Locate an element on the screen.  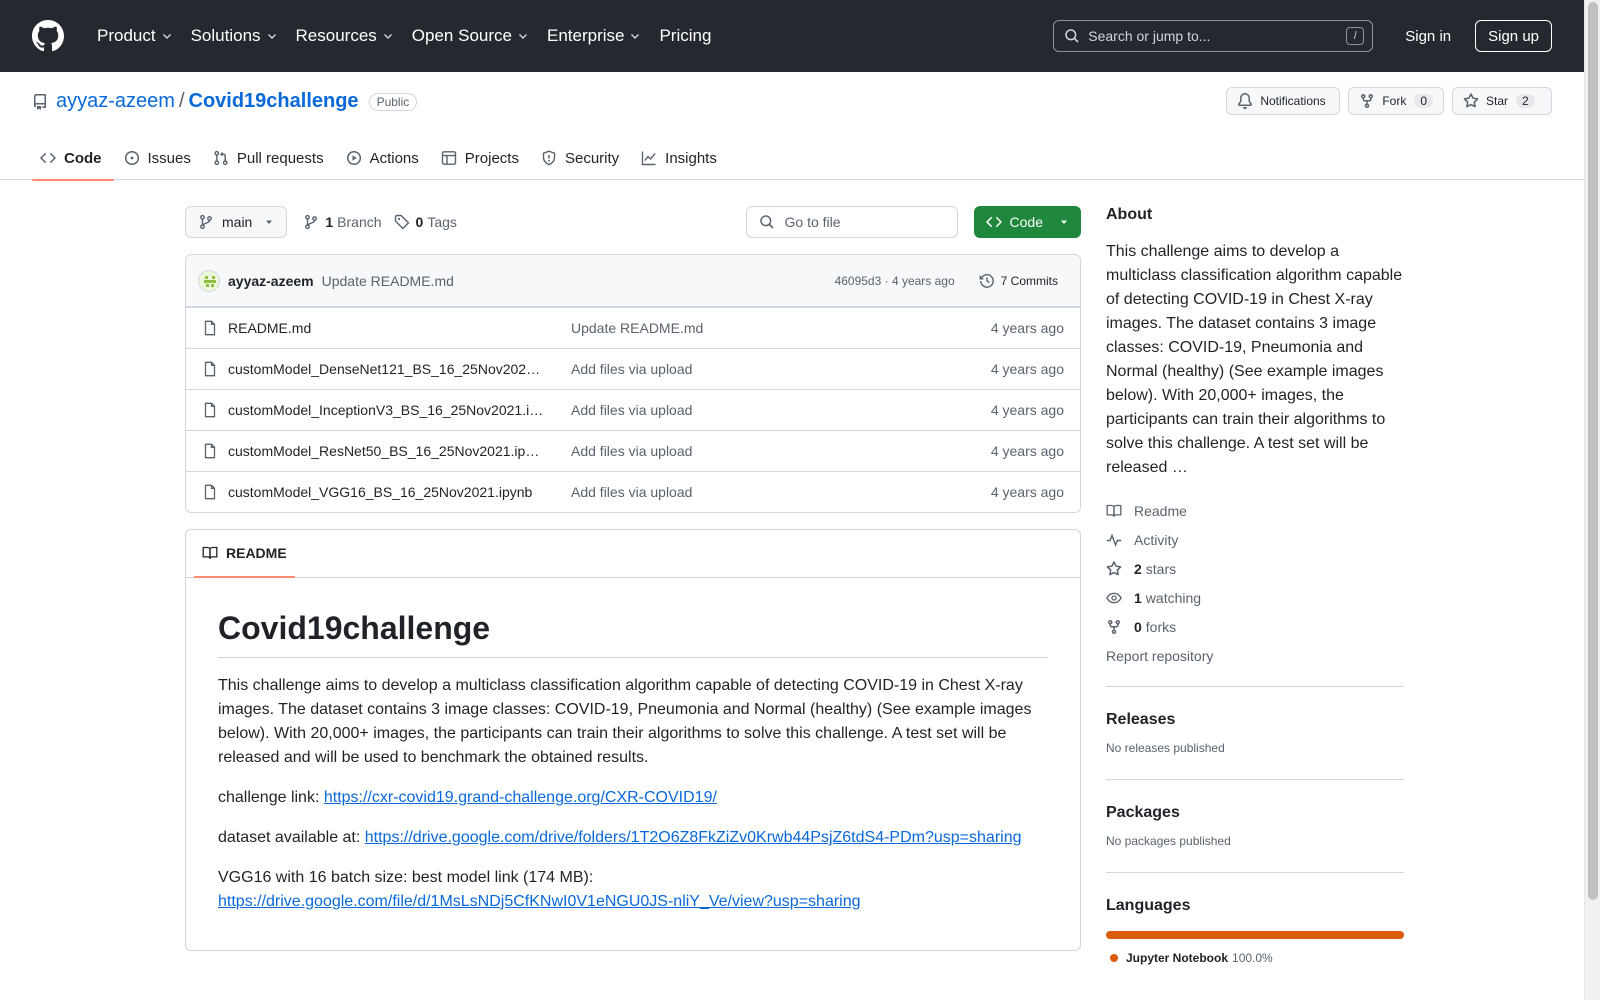
commit-author-link: ayyaz-azeem is located at coordinates (271, 281).